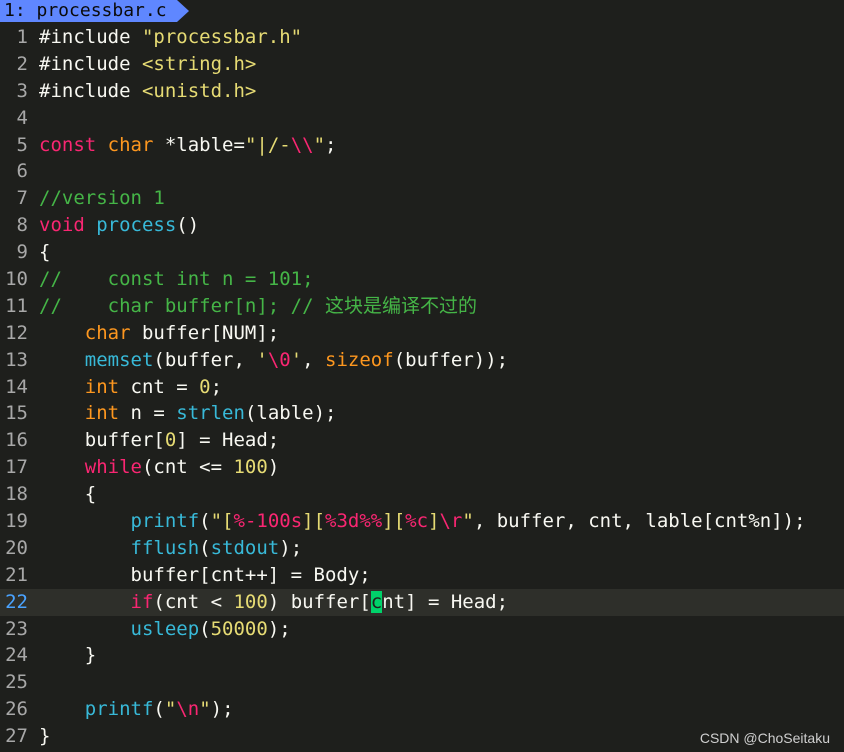  I want to click on code-text: // char buffer[n]; // 这块是编译不过的, so click(258, 306).